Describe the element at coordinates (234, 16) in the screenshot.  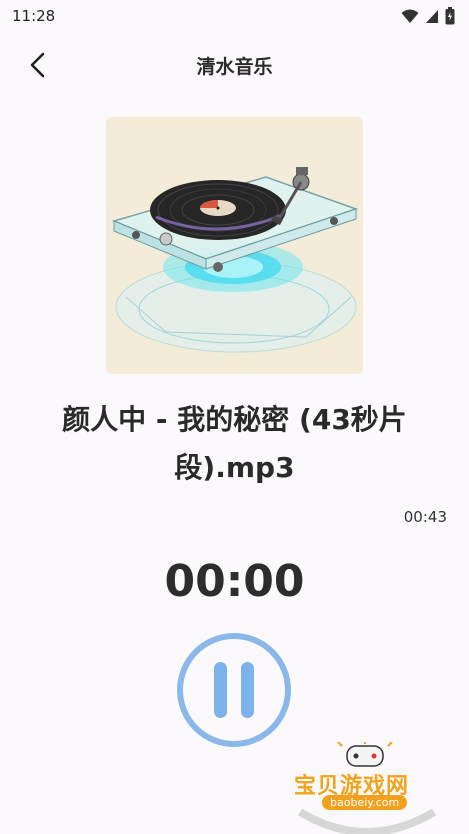
I see `status-bar: 11:28` at that location.